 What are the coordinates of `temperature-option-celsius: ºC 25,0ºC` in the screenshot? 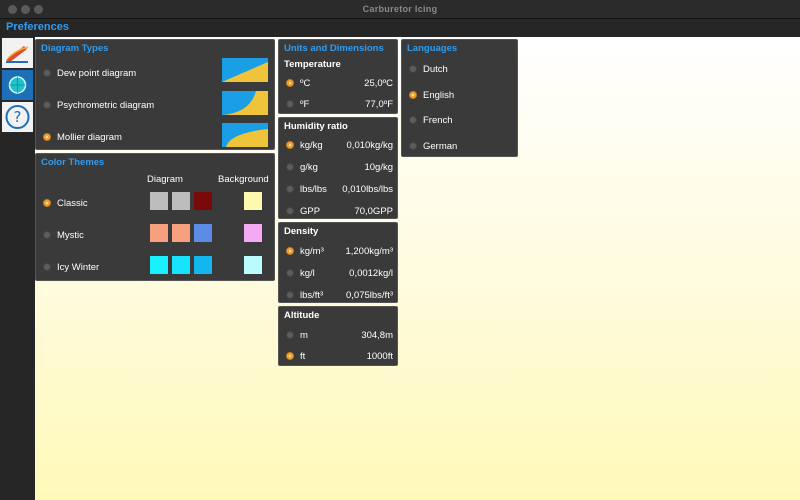 It's located at (339, 84).